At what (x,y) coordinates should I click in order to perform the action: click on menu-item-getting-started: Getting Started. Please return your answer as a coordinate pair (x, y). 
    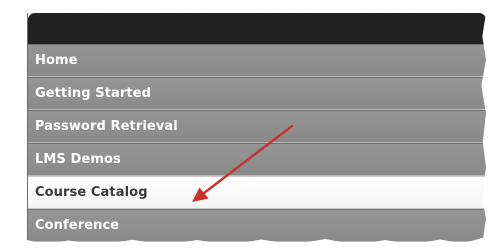
    Looking at the image, I should click on (257, 93).